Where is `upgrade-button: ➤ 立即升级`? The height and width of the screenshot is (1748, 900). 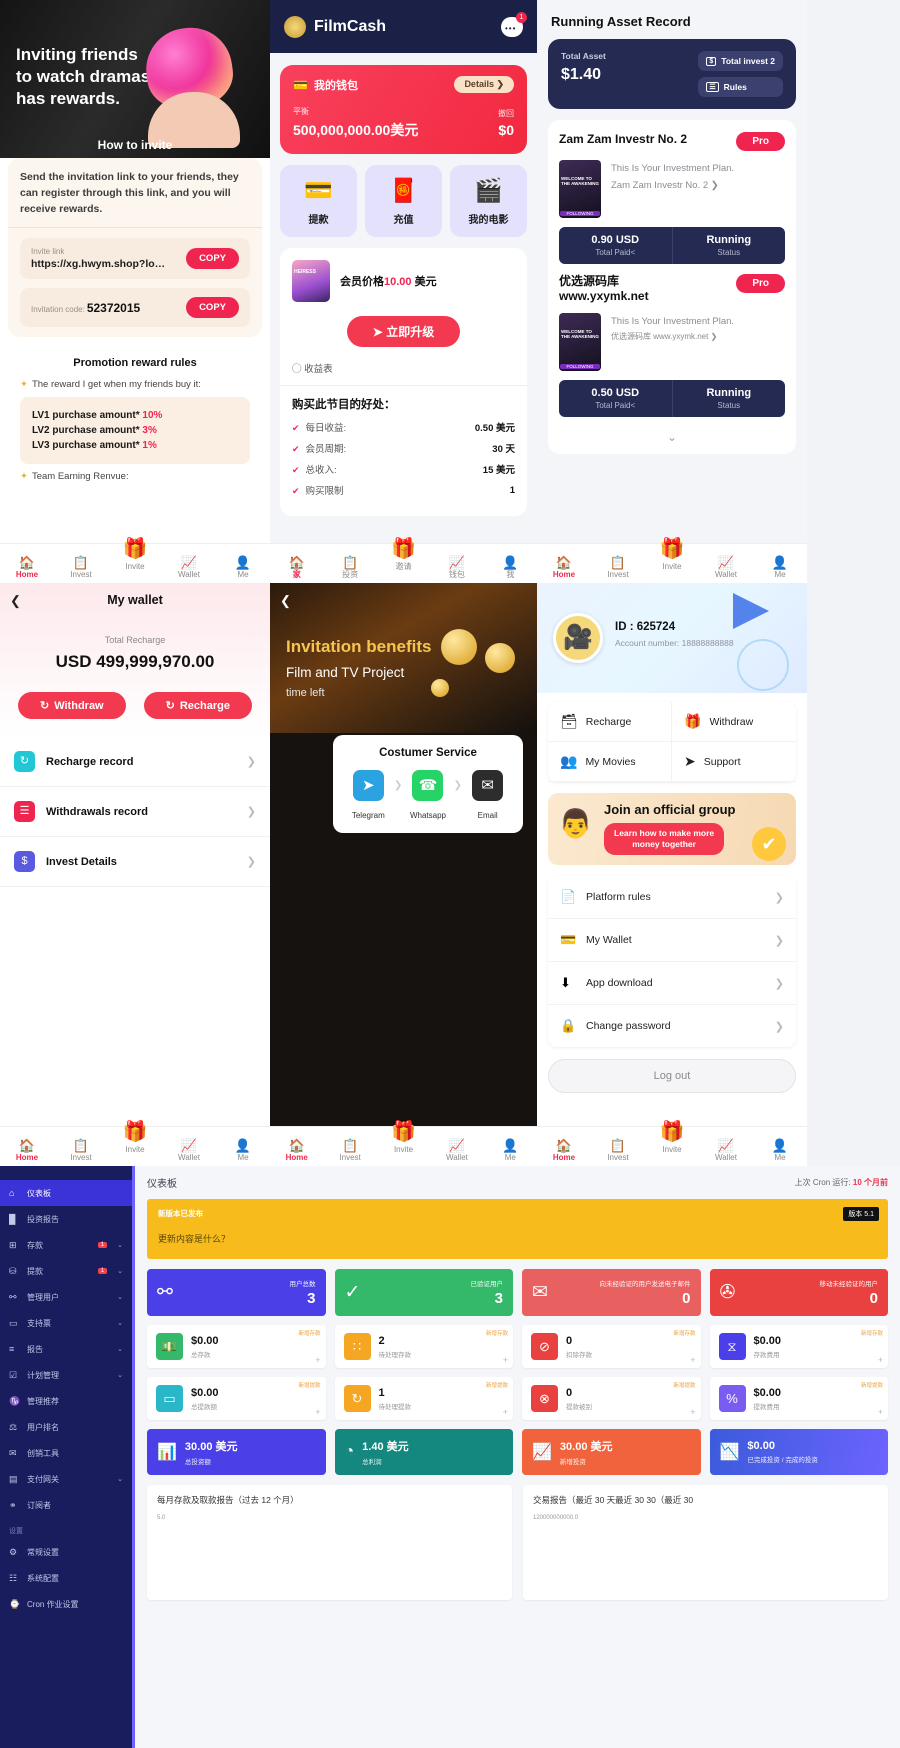
upgrade-button: ➤ 立即升级 is located at coordinates (403, 331).